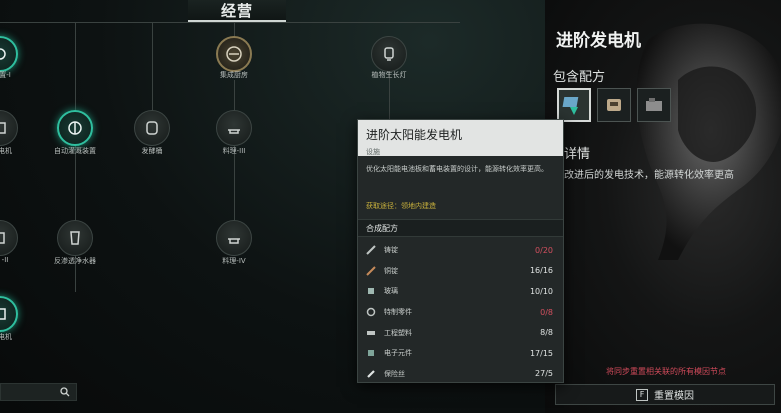  I want to click on material-row: 铸锭 0/20, so click(460, 250).